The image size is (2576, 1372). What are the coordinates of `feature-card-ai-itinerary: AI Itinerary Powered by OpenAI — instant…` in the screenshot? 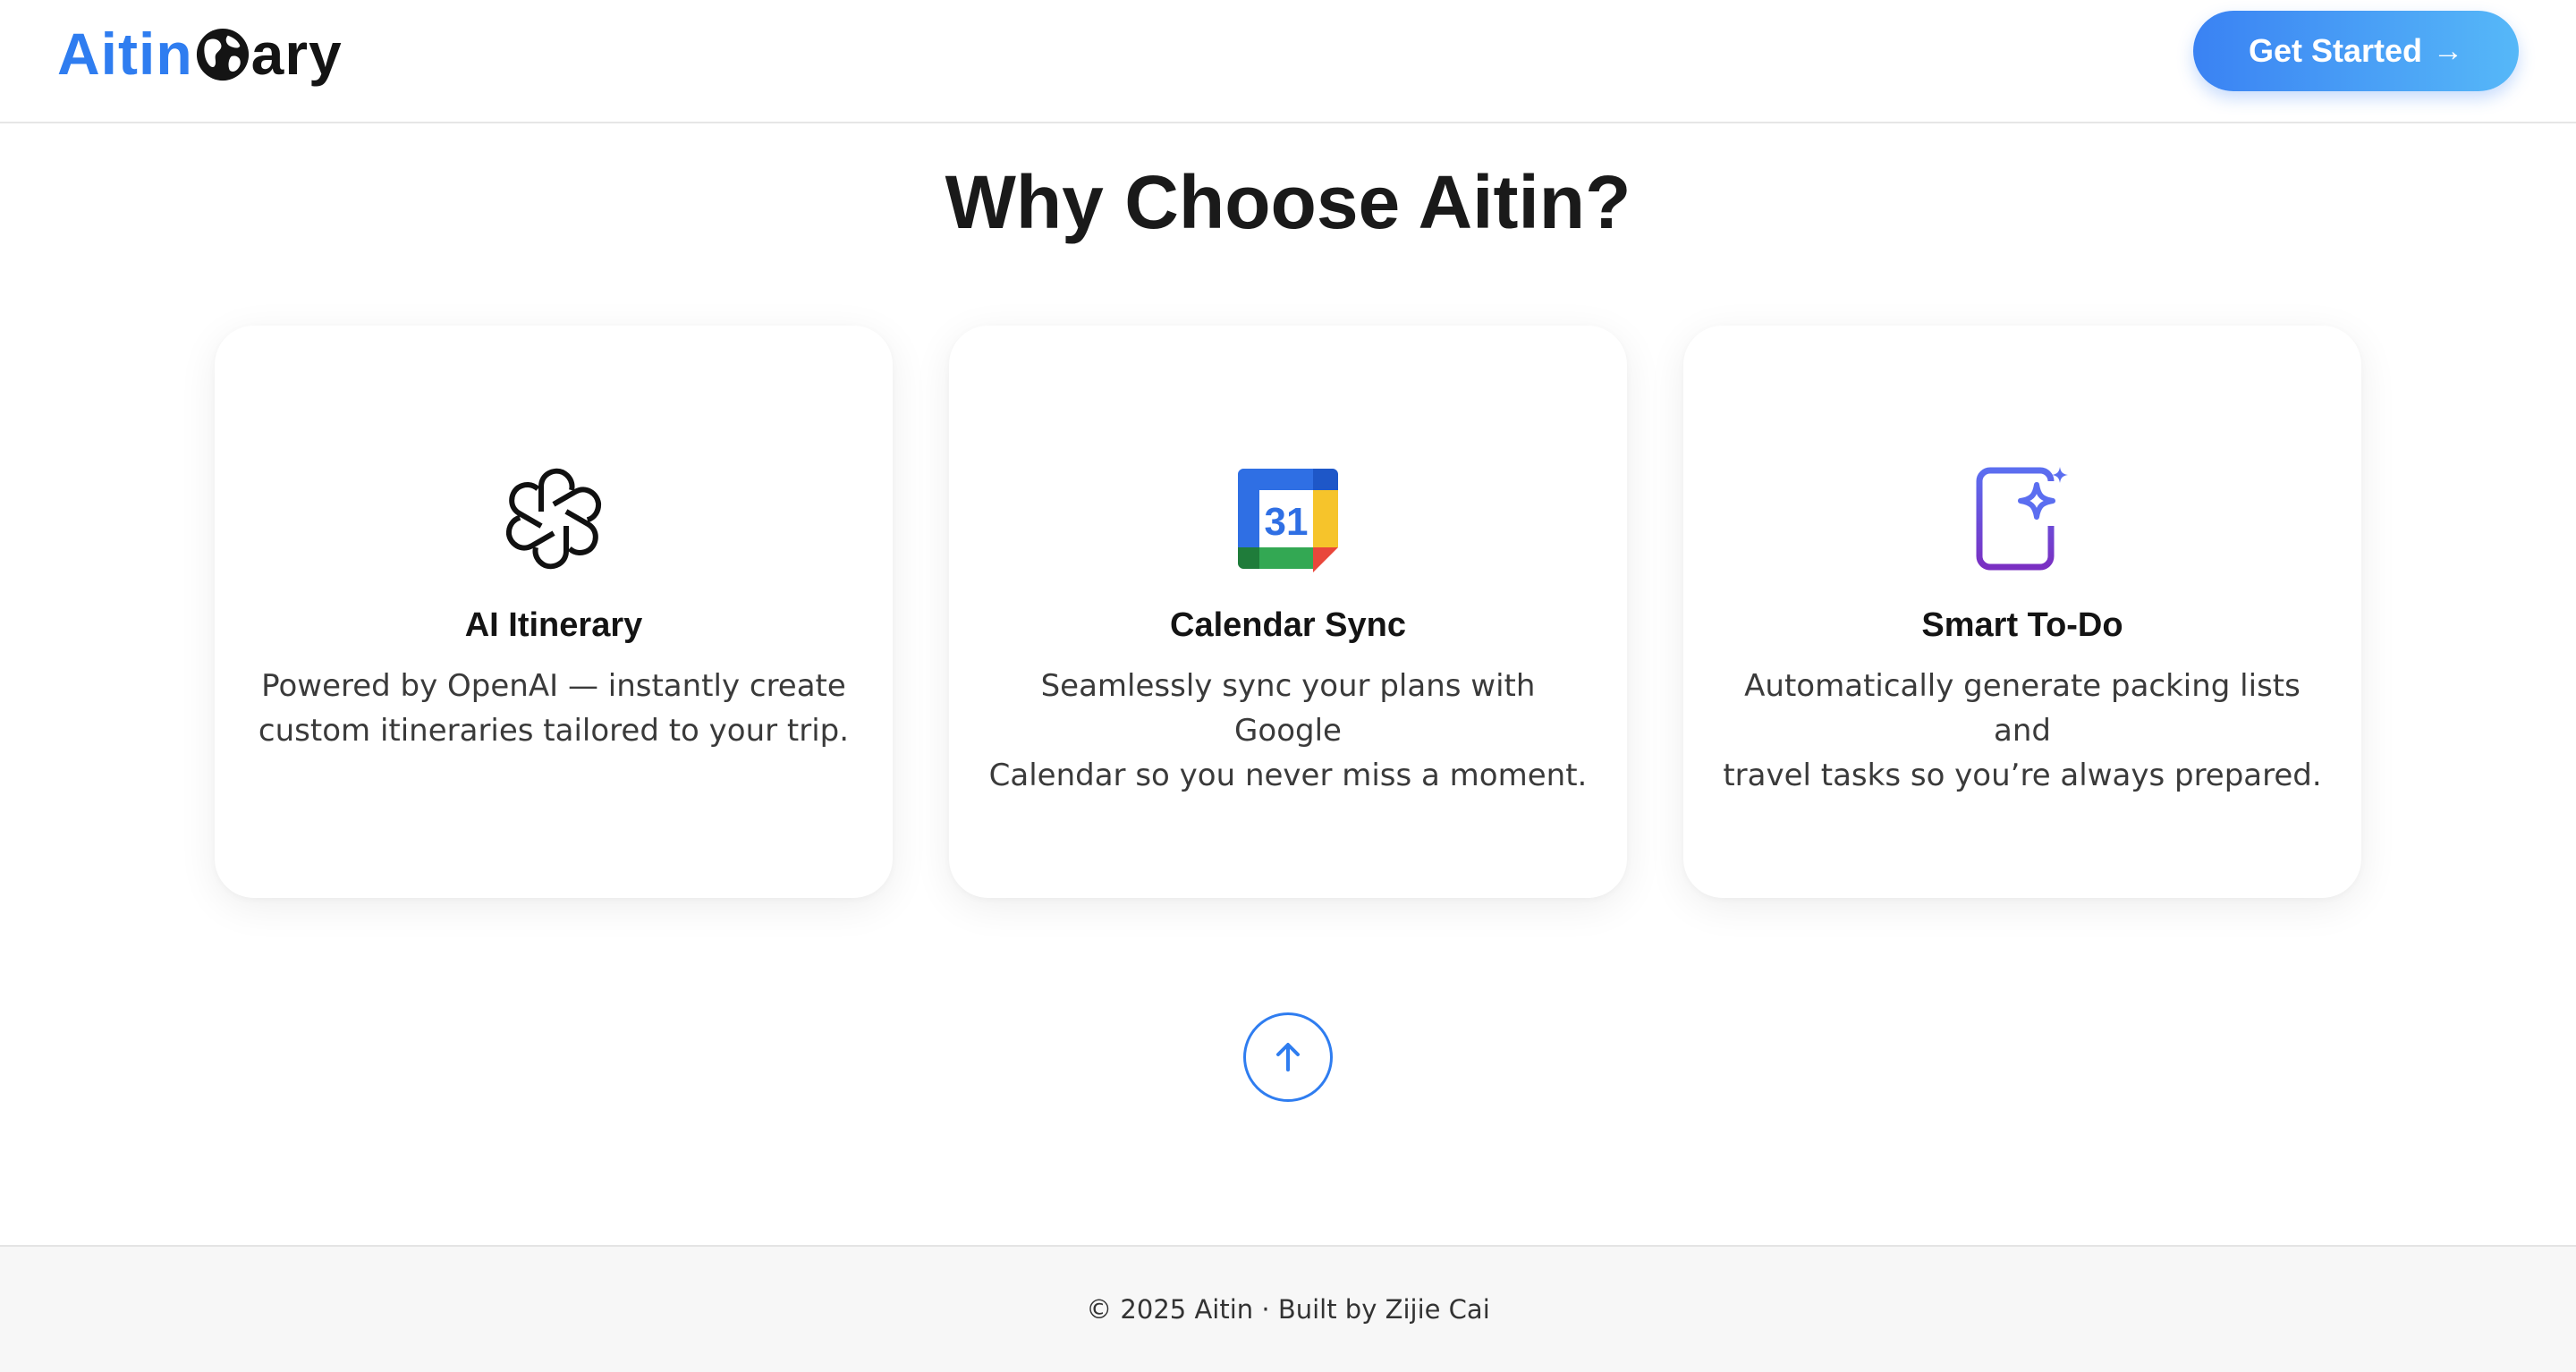 It's located at (554, 612).